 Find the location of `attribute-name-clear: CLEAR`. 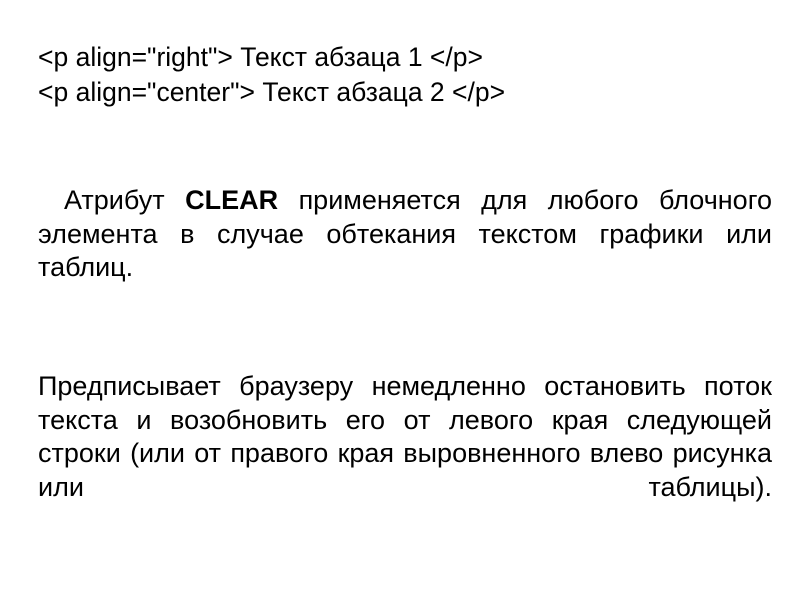

attribute-name-clear: CLEAR is located at coordinates (232, 200).